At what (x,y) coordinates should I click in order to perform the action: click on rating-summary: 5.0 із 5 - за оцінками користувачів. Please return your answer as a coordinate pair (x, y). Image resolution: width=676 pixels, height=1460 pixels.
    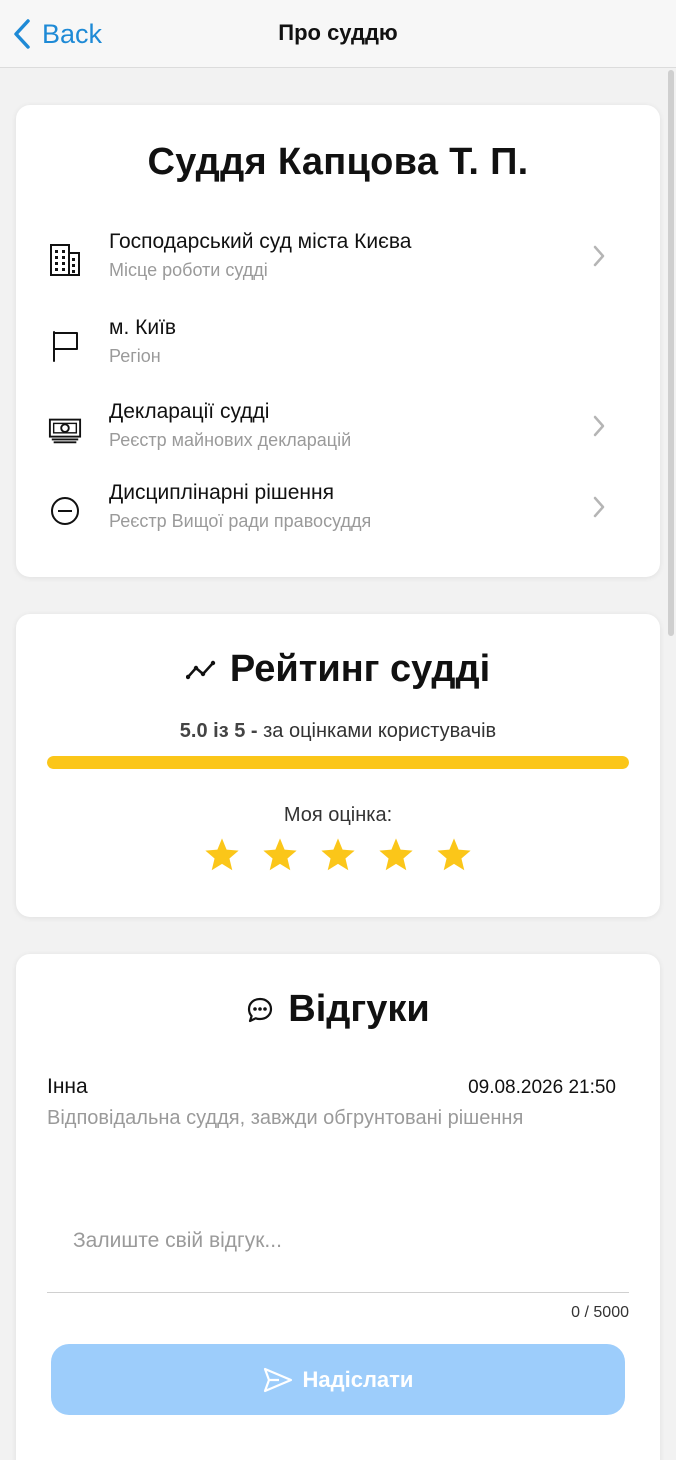
    Looking at the image, I should click on (338, 731).